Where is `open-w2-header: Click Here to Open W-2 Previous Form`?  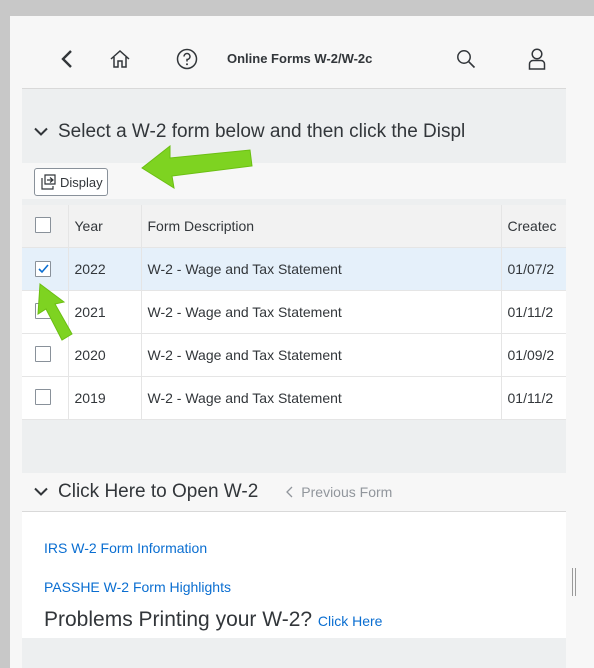 open-w2-header: Click Here to Open W-2 Previous Form is located at coordinates (294, 492).